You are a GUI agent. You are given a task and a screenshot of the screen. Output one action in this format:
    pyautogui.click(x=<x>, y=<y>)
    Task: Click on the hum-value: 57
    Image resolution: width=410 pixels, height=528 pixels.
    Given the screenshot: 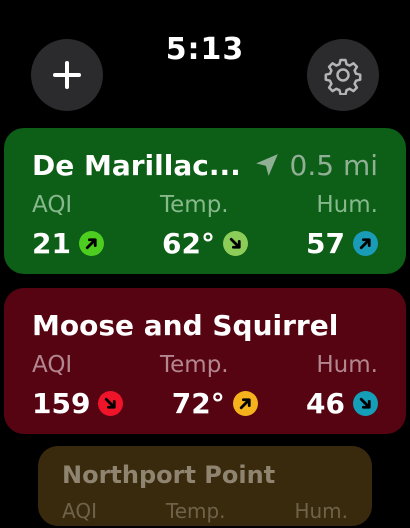 What is the action you would take?
    pyautogui.click(x=325, y=243)
    